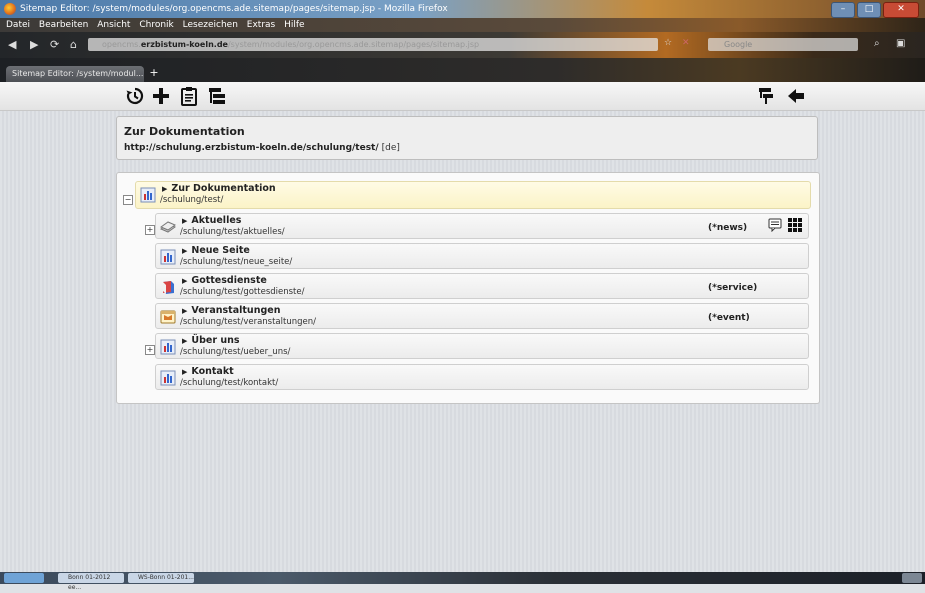  Describe the element at coordinates (12, 44) in the screenshot. I see `back-icon: ◀` at that location.